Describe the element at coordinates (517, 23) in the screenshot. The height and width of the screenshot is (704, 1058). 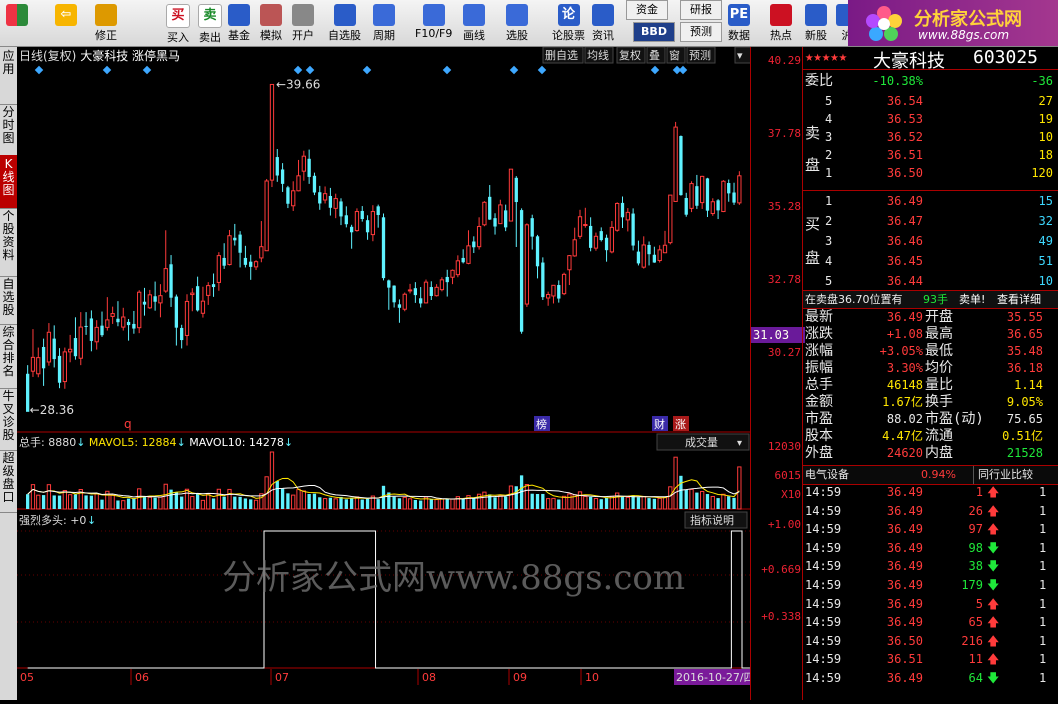
I see `toolbar-chart-button: 选股` at that location.